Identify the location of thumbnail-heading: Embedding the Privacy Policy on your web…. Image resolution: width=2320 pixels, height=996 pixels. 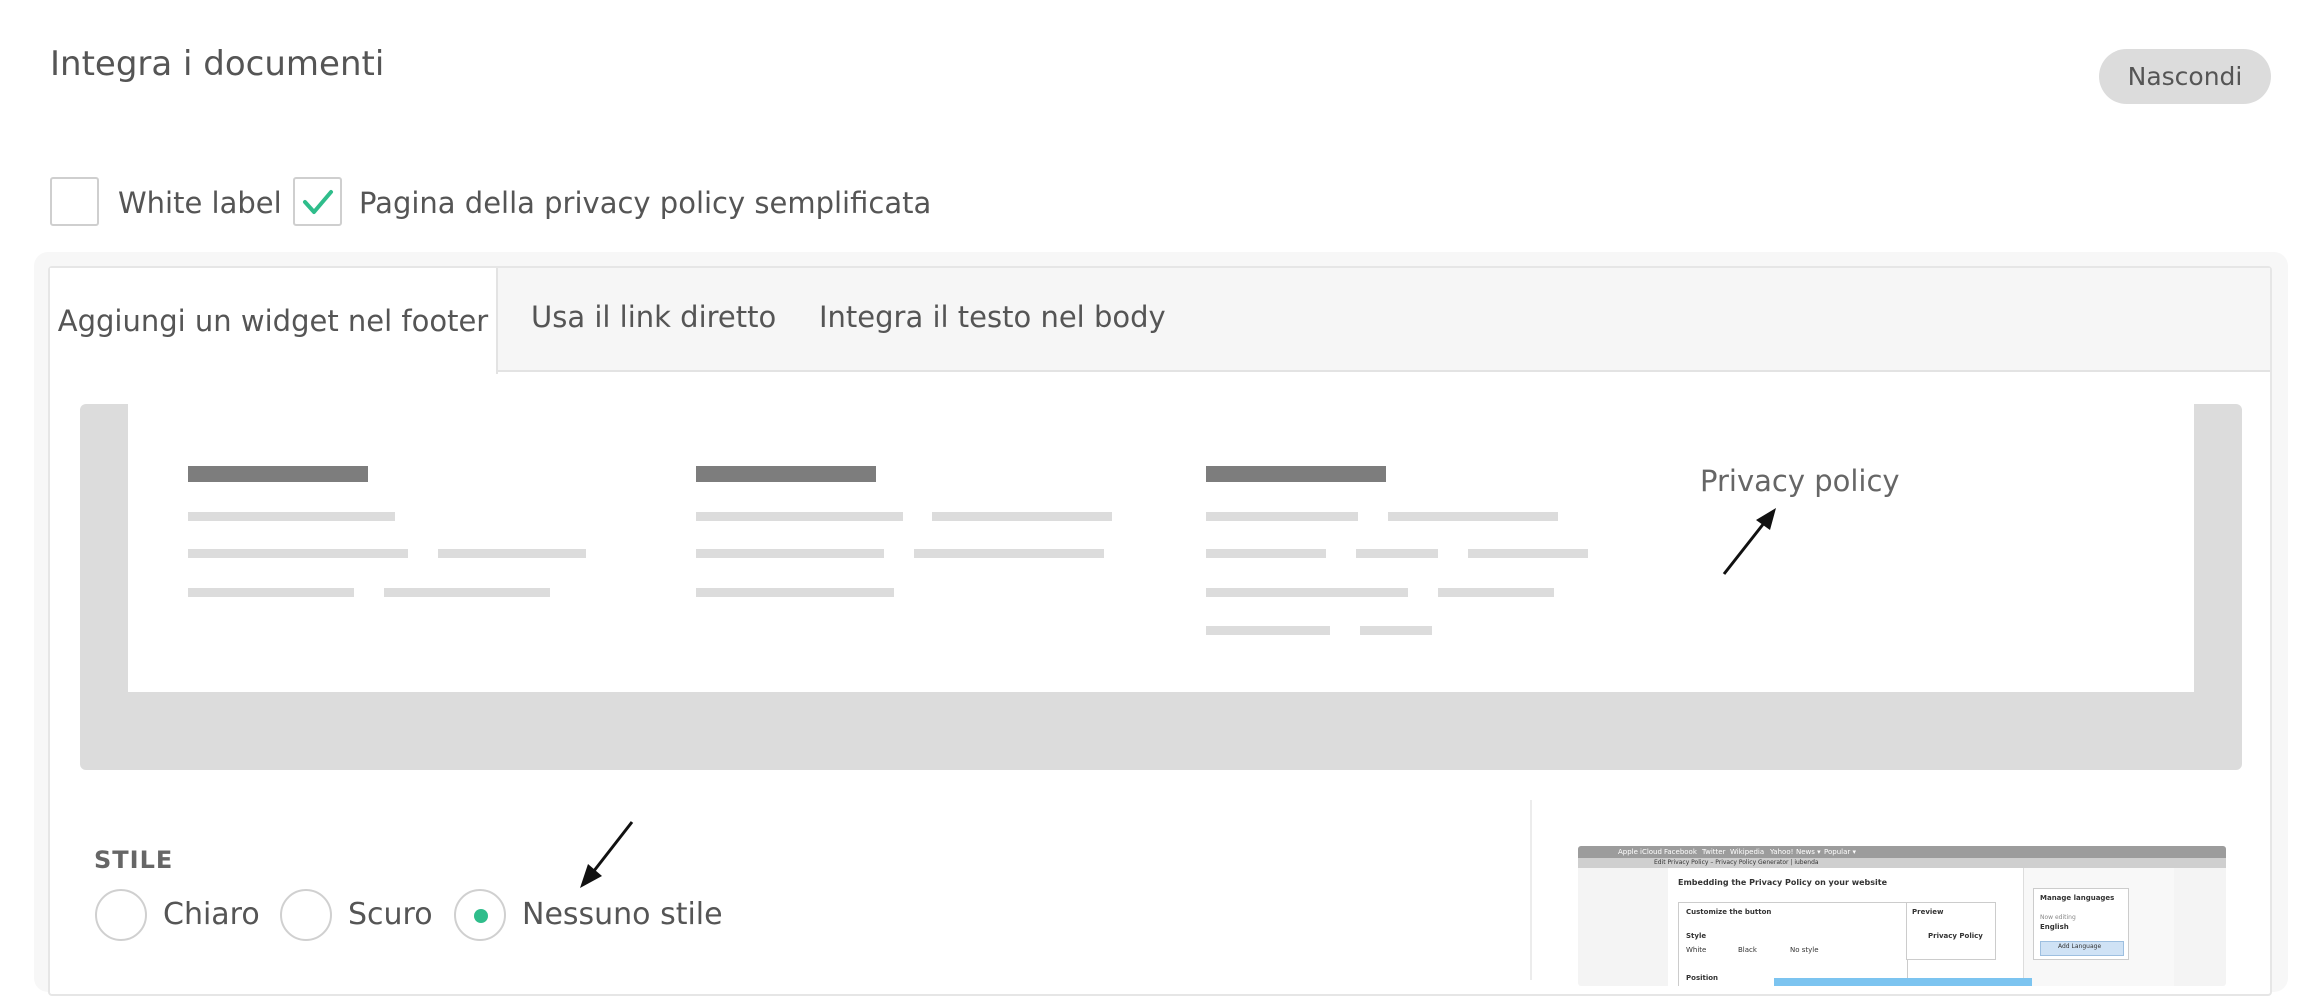
(1782, 882).